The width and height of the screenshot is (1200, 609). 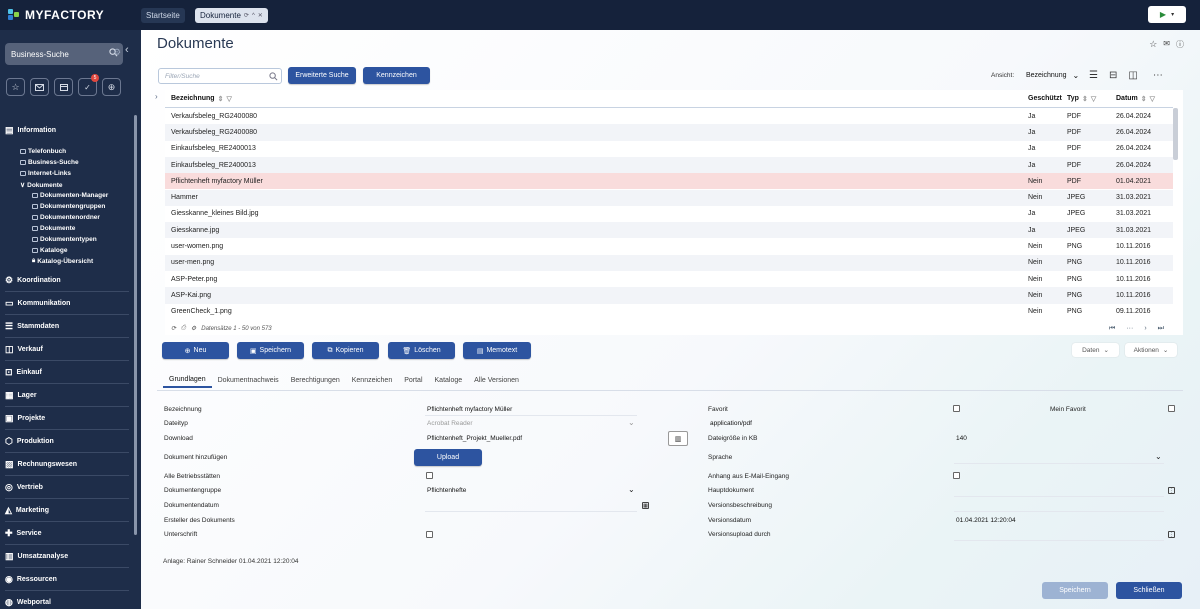 What do you see at coordinates (421, 350) in the screenshot?
I see `delete-button: 🗑︎ Löschen` at bounding box center [421, 350].